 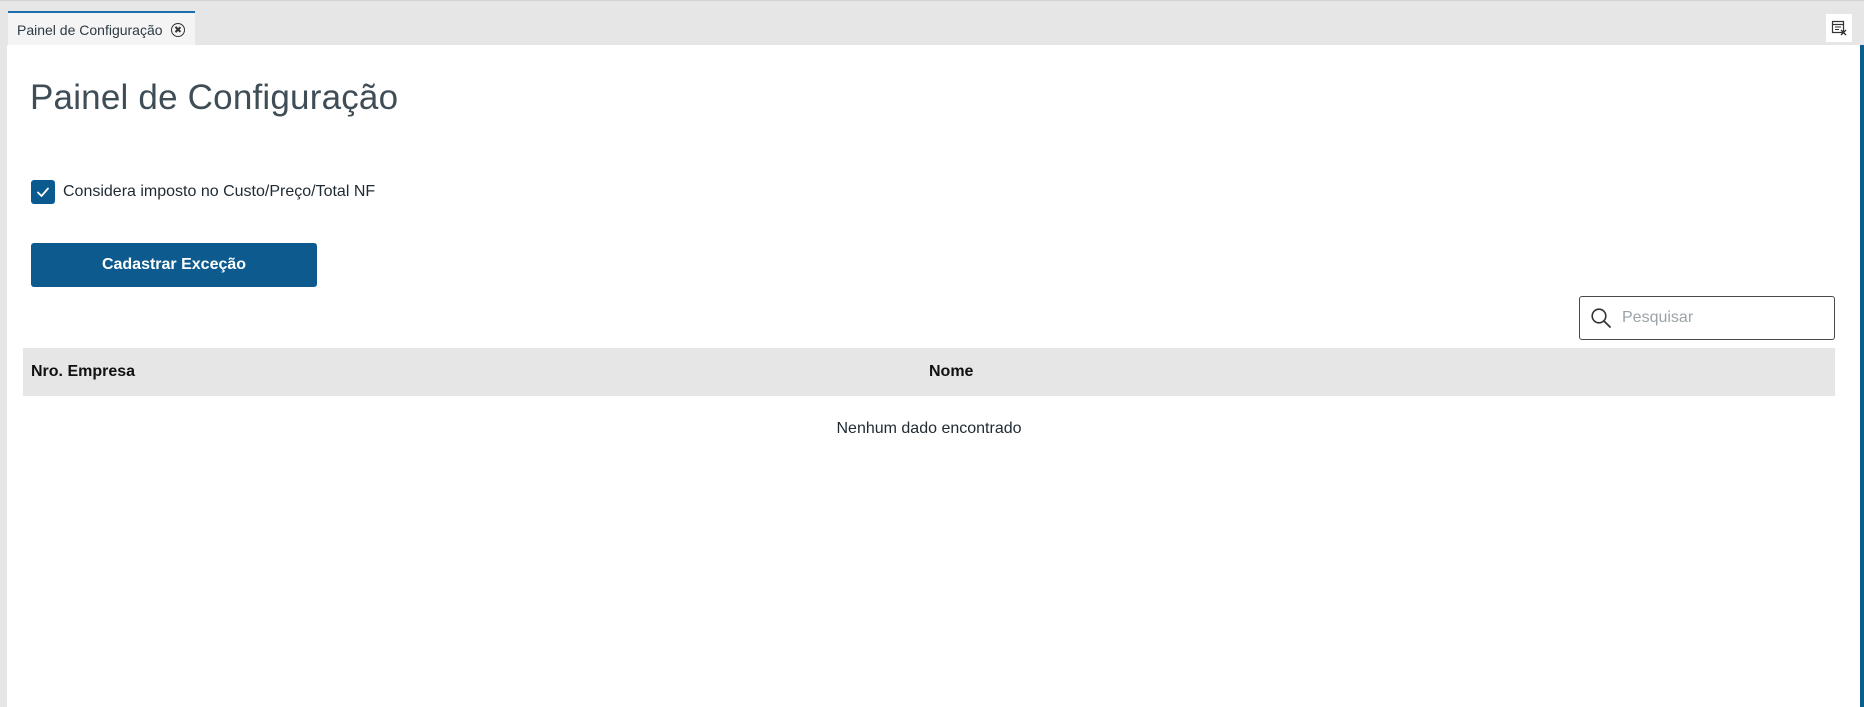 What do you see at coordinates (90, 29) in the screenshot?
I see `tab-label: Painel de Configuração` at bounding box center [90, 29].